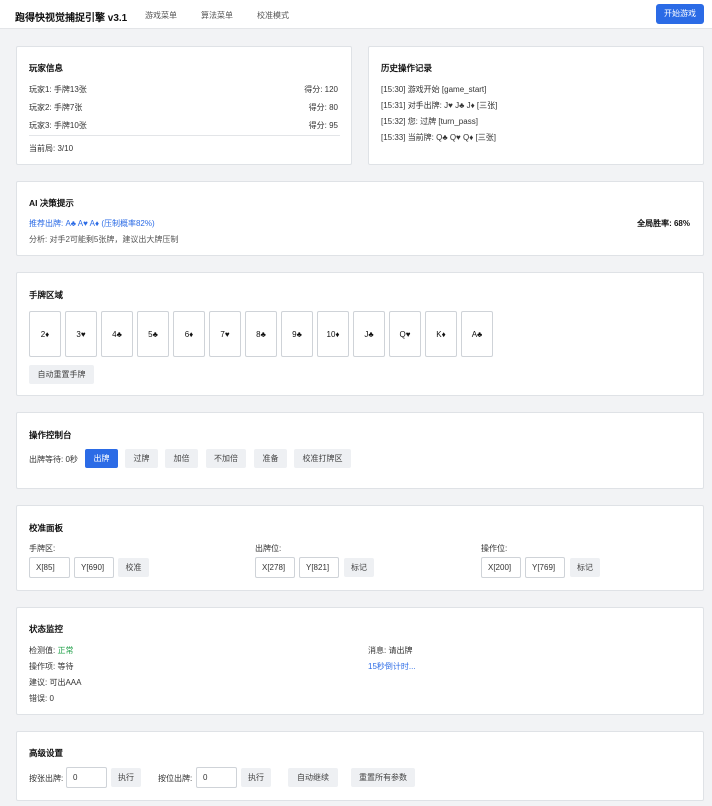  I want to click on nav-game-menu: 游戏菜单, so click(161, 15).